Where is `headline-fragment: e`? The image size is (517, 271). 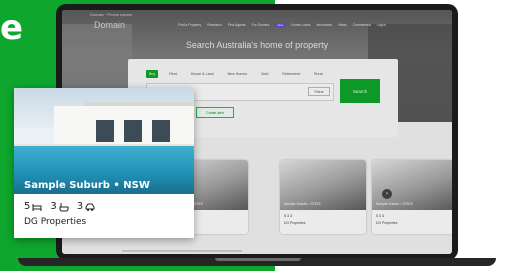
headline-fragment: e is located at coordinates (12, 28).